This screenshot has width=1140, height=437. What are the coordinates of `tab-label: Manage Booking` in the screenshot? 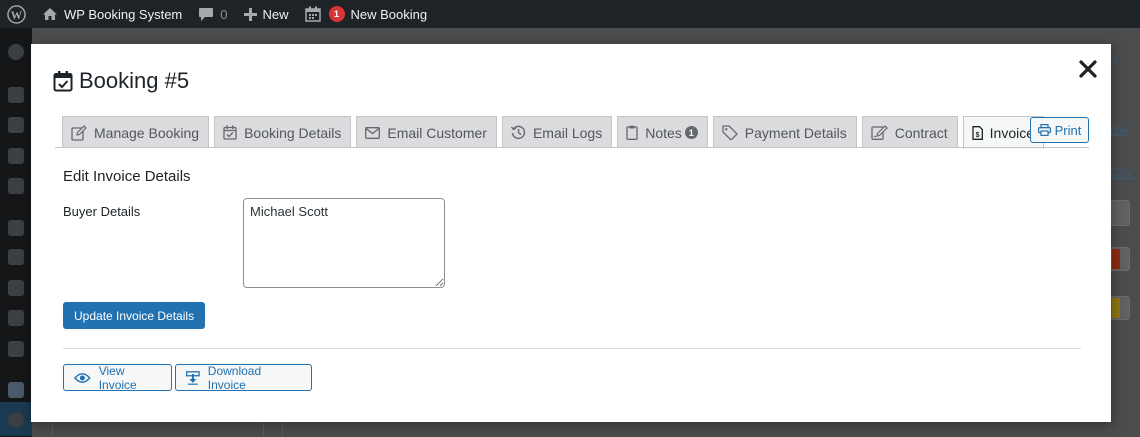 It's located at (147, 132).